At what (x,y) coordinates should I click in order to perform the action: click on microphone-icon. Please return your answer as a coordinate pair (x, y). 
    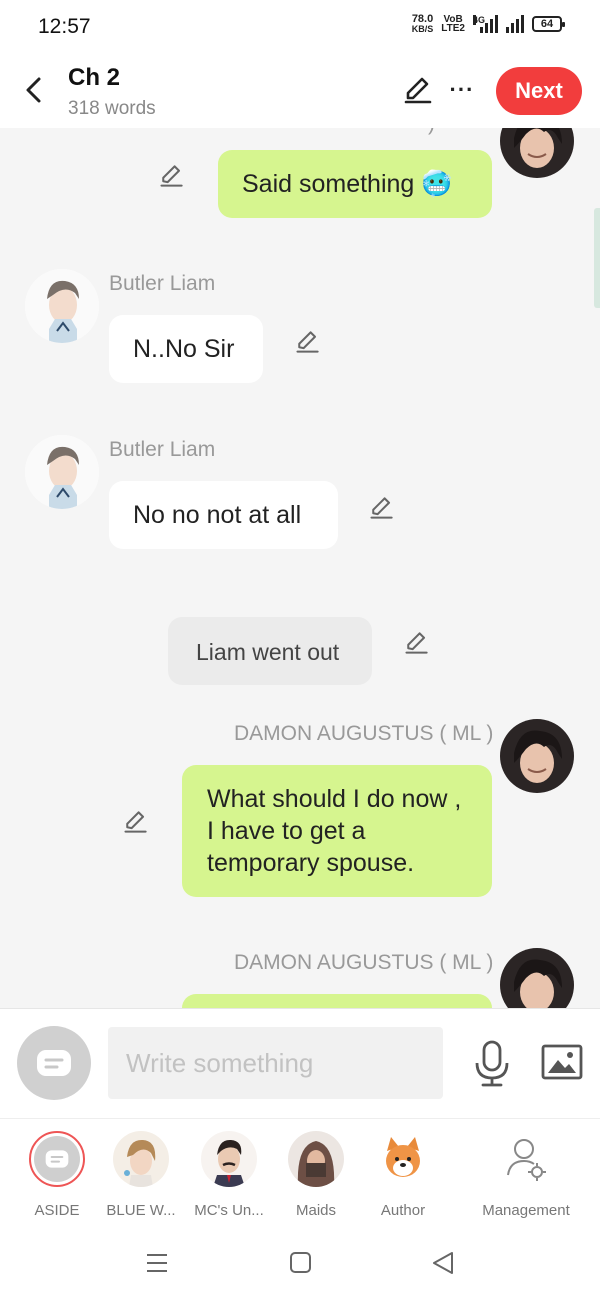
    Looking at the image, I should click on (492, 1063).